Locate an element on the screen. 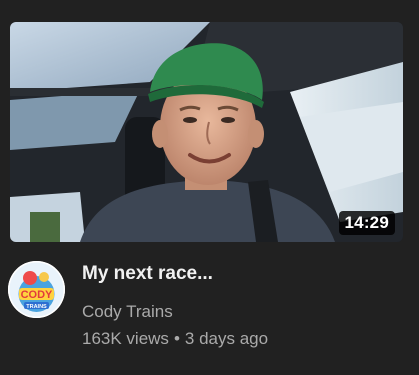 The width and height of the screenshot is (419, 375). view-count: 163K views is located at coordinates (125, 338).